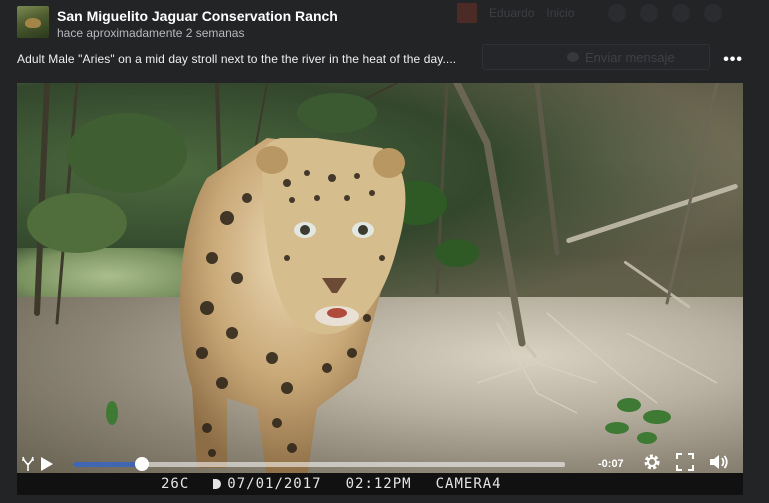 This screenshot has height=503, width=769. What do you see at coordinates (630, 57) in the screenshot?
I see `background-message-label: Enviar mensaje` at bounding box center [630, 57].